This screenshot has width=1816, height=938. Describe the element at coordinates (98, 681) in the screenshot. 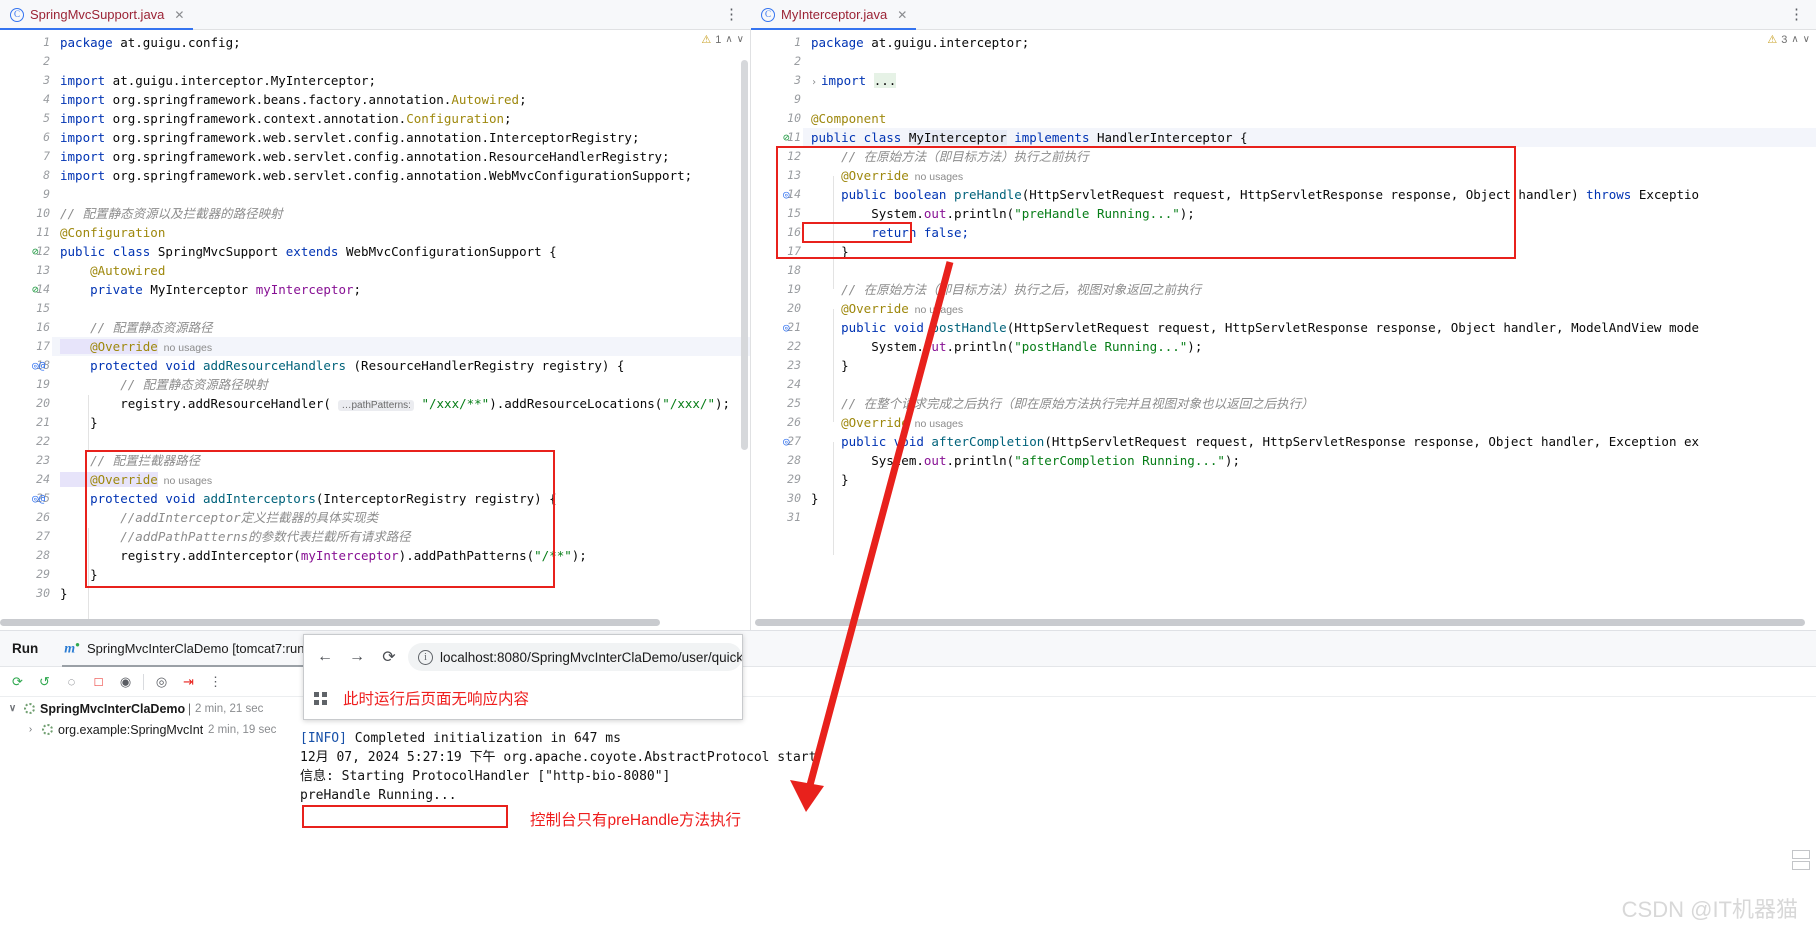

I see `stop-button: □` at that location.